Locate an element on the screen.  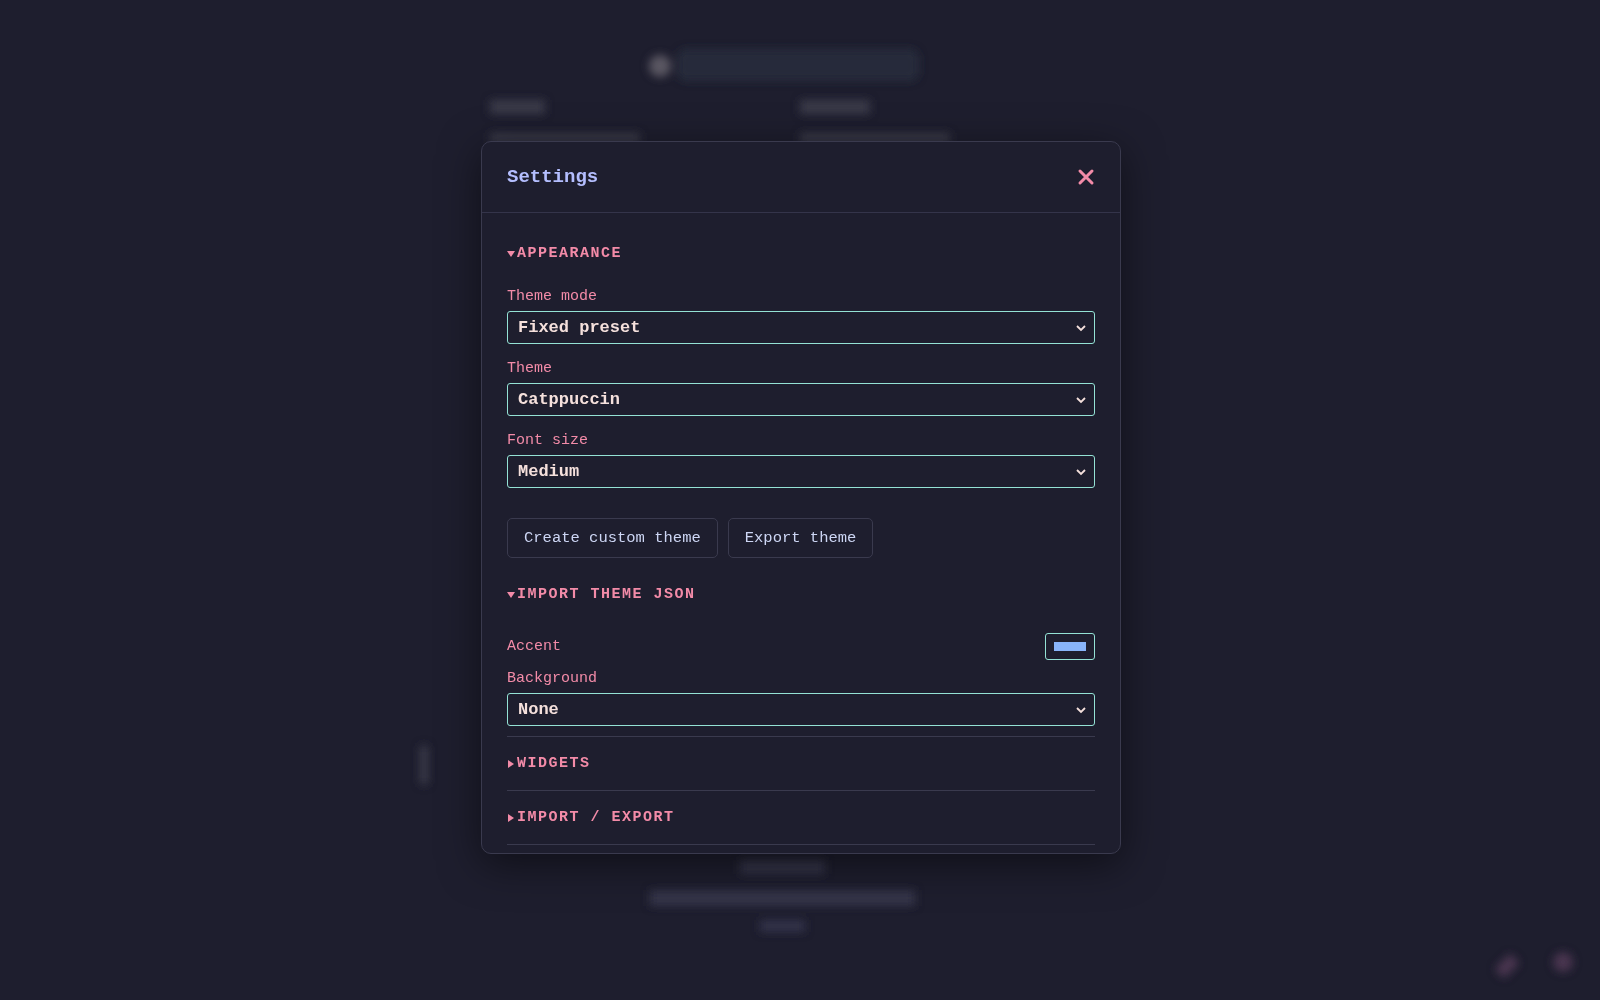
color-picker is located at coordinates (1070, 646).